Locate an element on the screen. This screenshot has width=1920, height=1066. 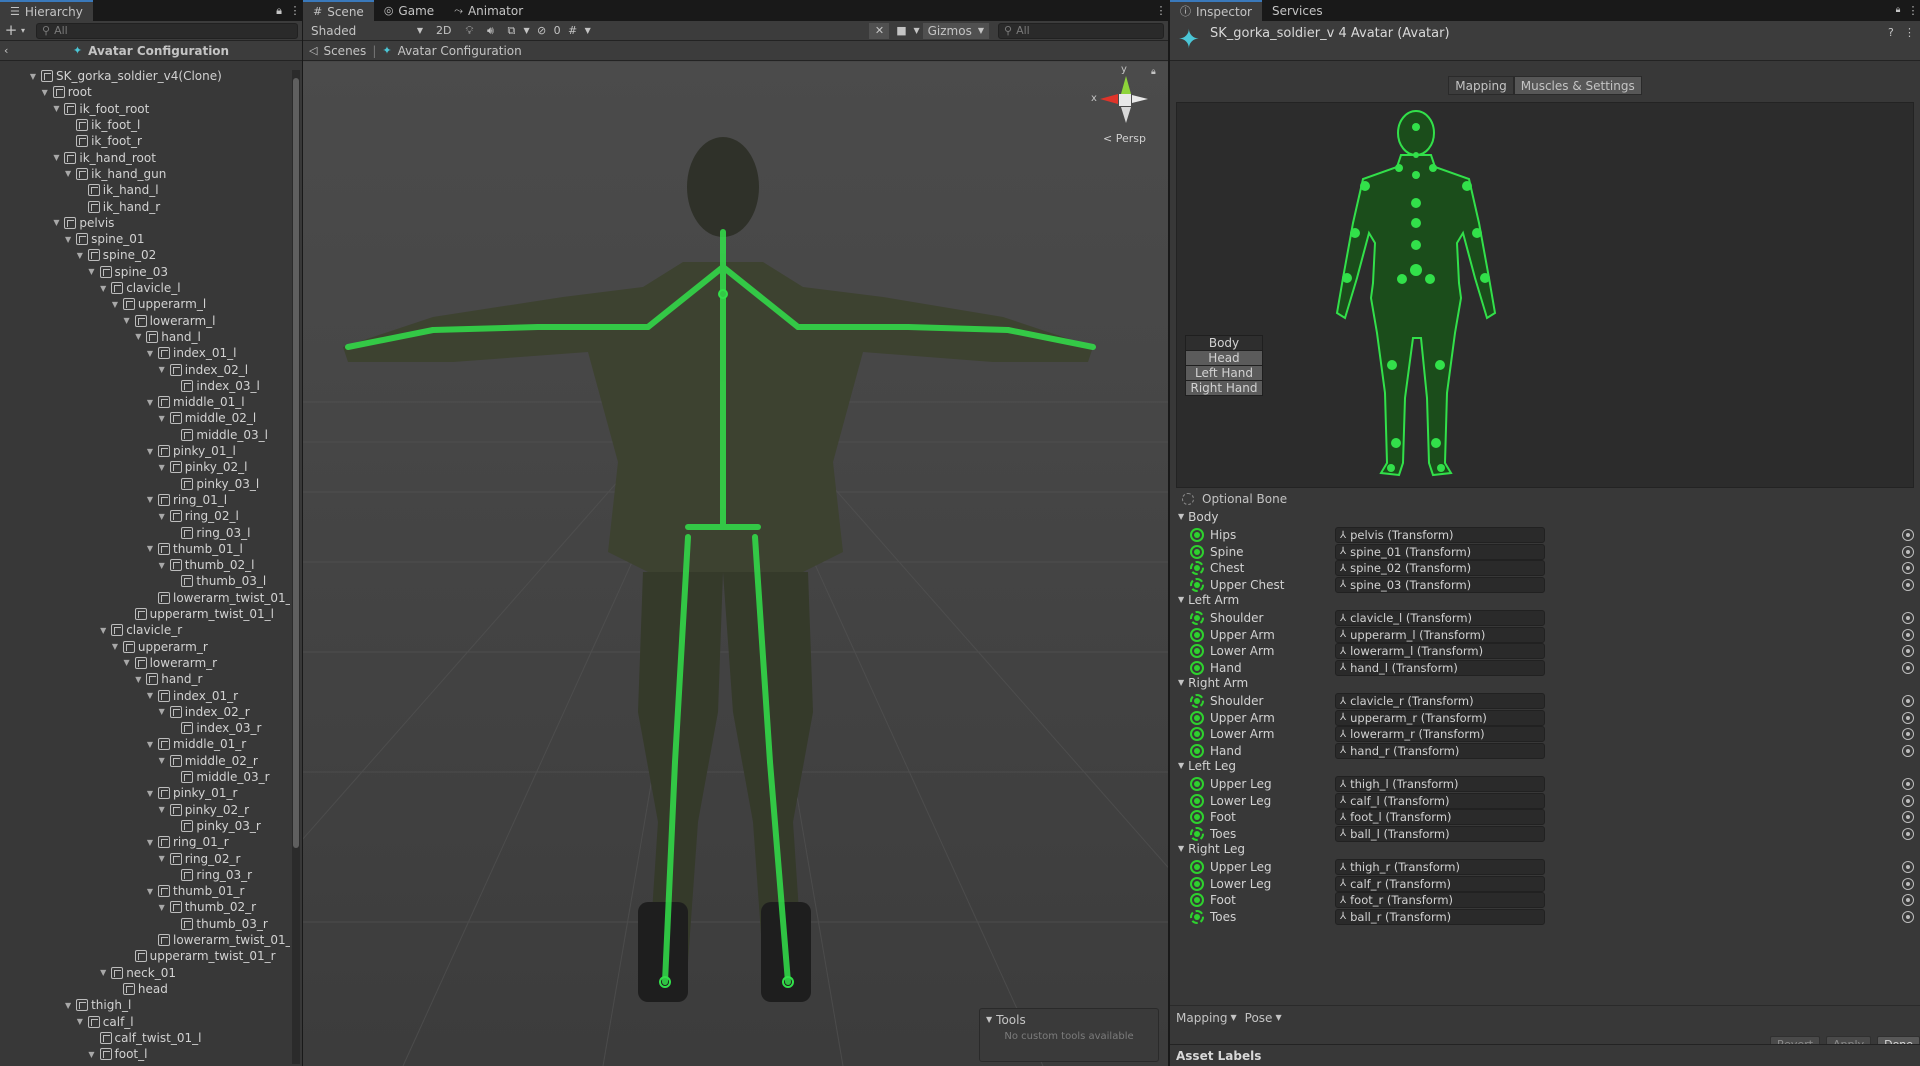
bone-group-header: ▼ Left Leg is located at coordinates (1207, 766).